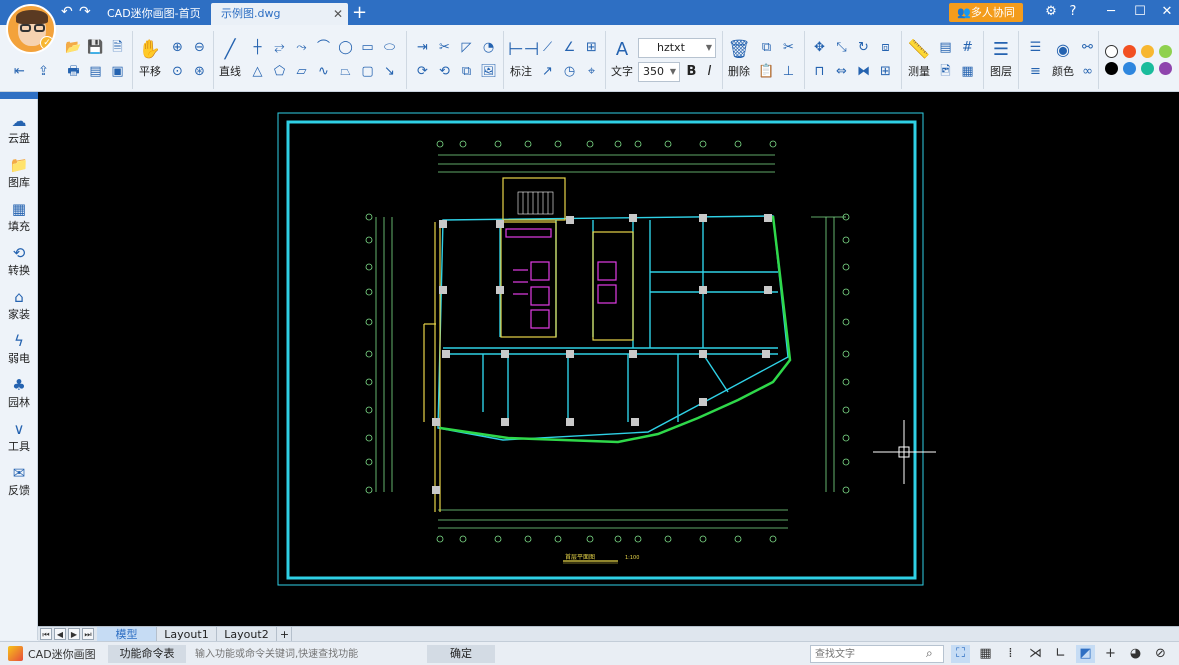 The image size is (1179, 665). What do you see at coordinates (301, 47) in the screenshot?
I see `spline-icon: ⤳` at bounding box center [301, 47].